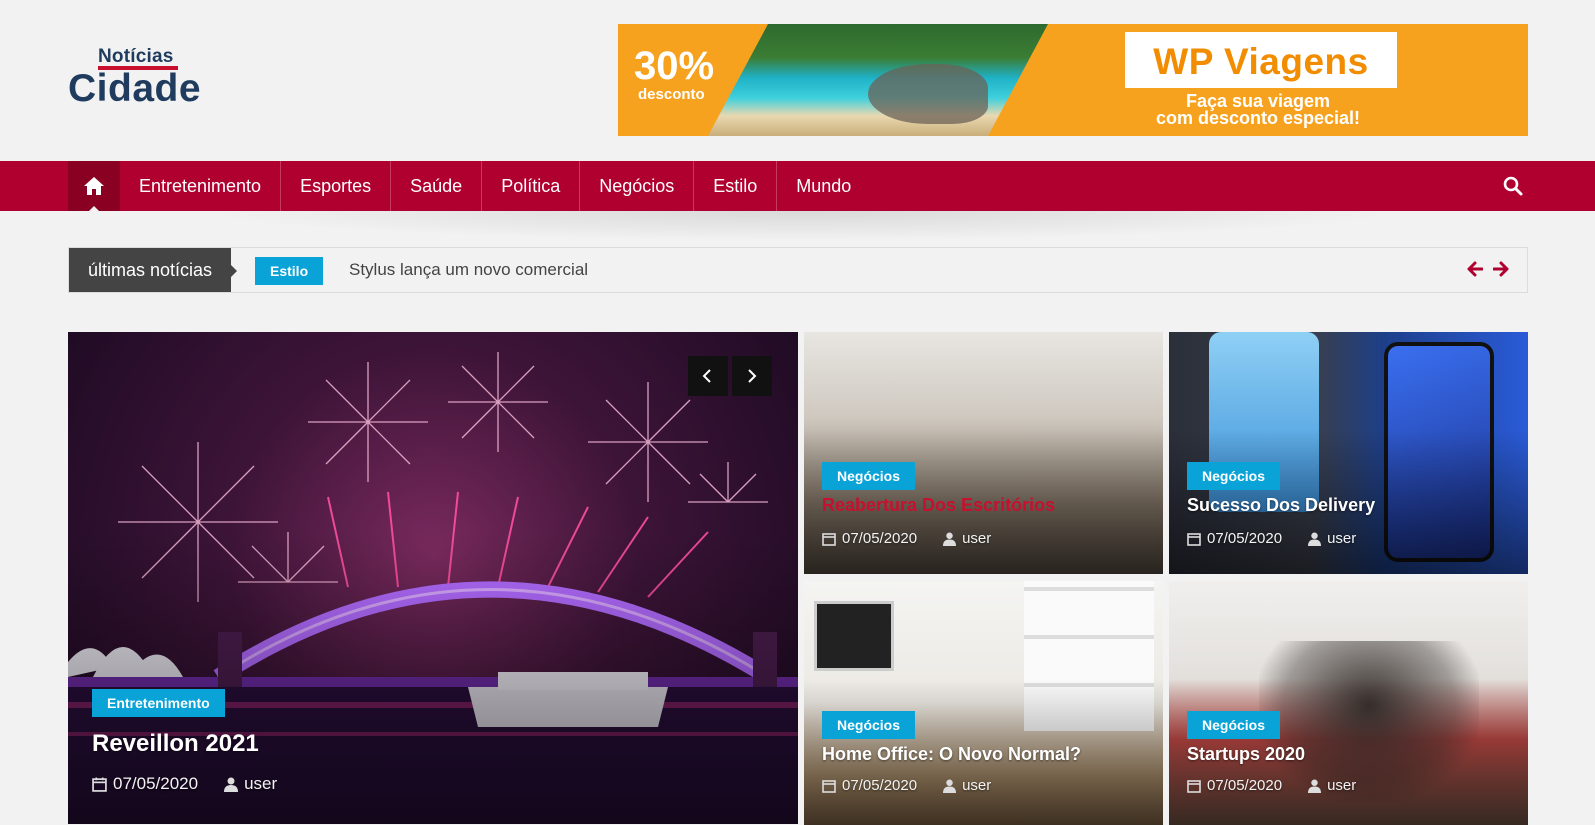 This screenshot has width=1595, height=825. I want to click on post-card: Negócios Startups 2020 07/05/2020 user, so click(1348, 703).